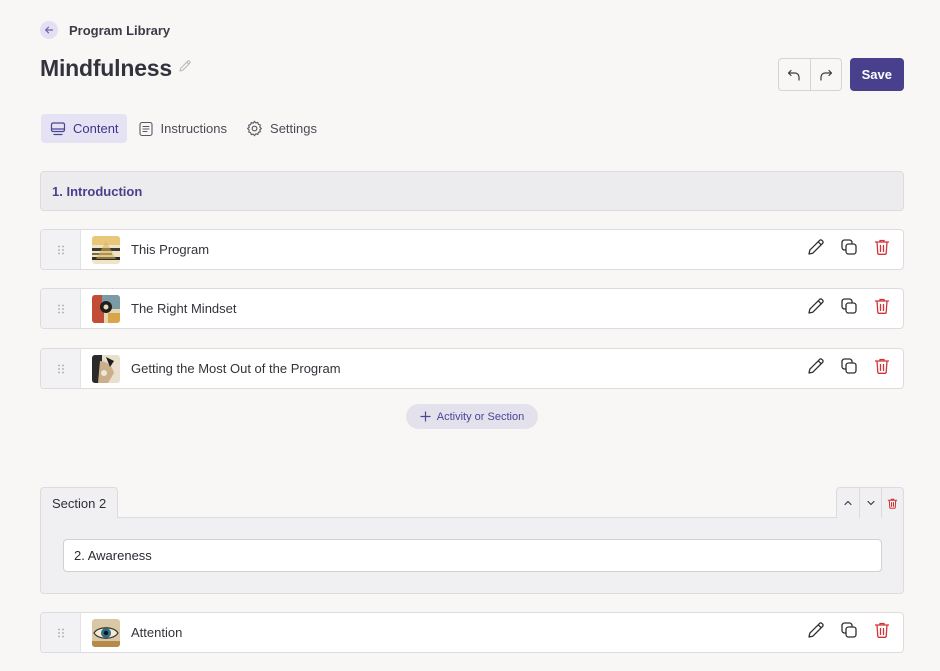  Describe the element at coordinates (58, 128) in the screenshot. I see `monitor-icon` at that location.